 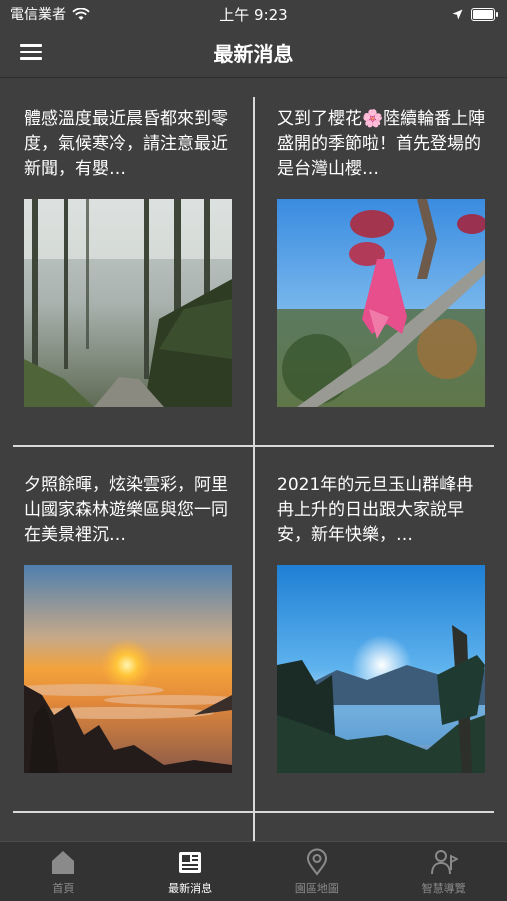 I want to click on tab-home: 首頁, so click(x=63, y=871).